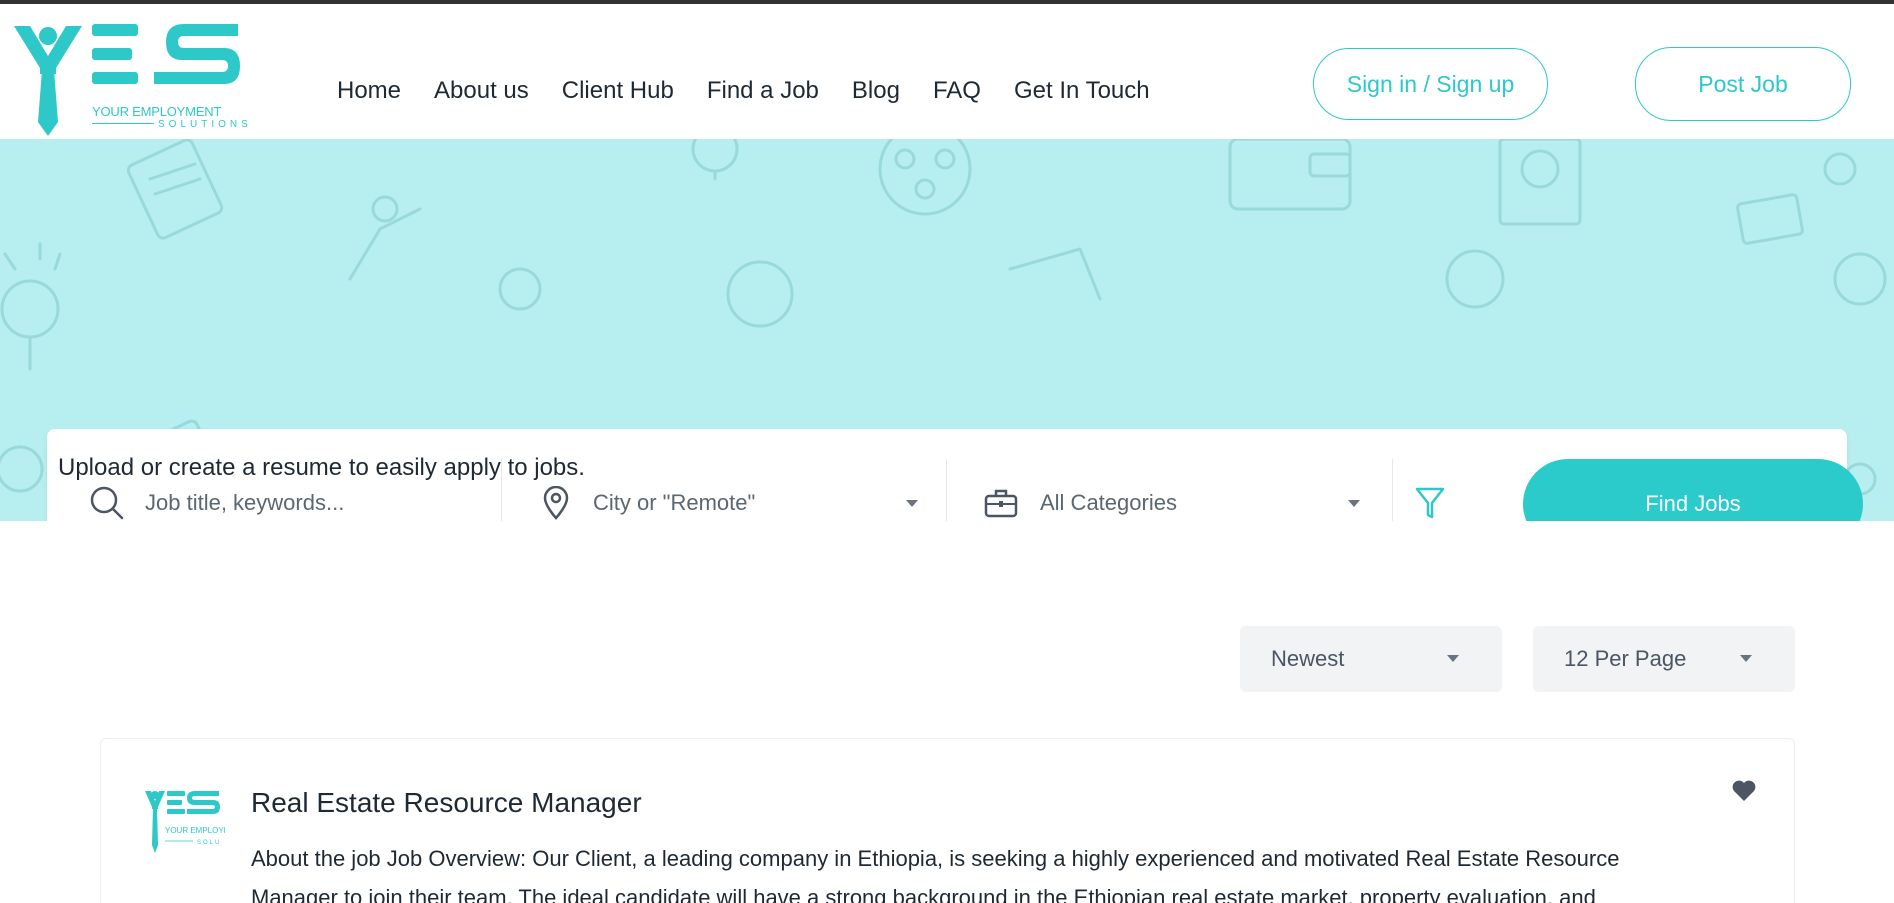 The height and width of the screenshot is (903, 1894). What do you see at coordinates (1082, 91) in the screenshot?
I see `nav-get-in-touch: Get In Touch` at bounding box center [1082, 91].